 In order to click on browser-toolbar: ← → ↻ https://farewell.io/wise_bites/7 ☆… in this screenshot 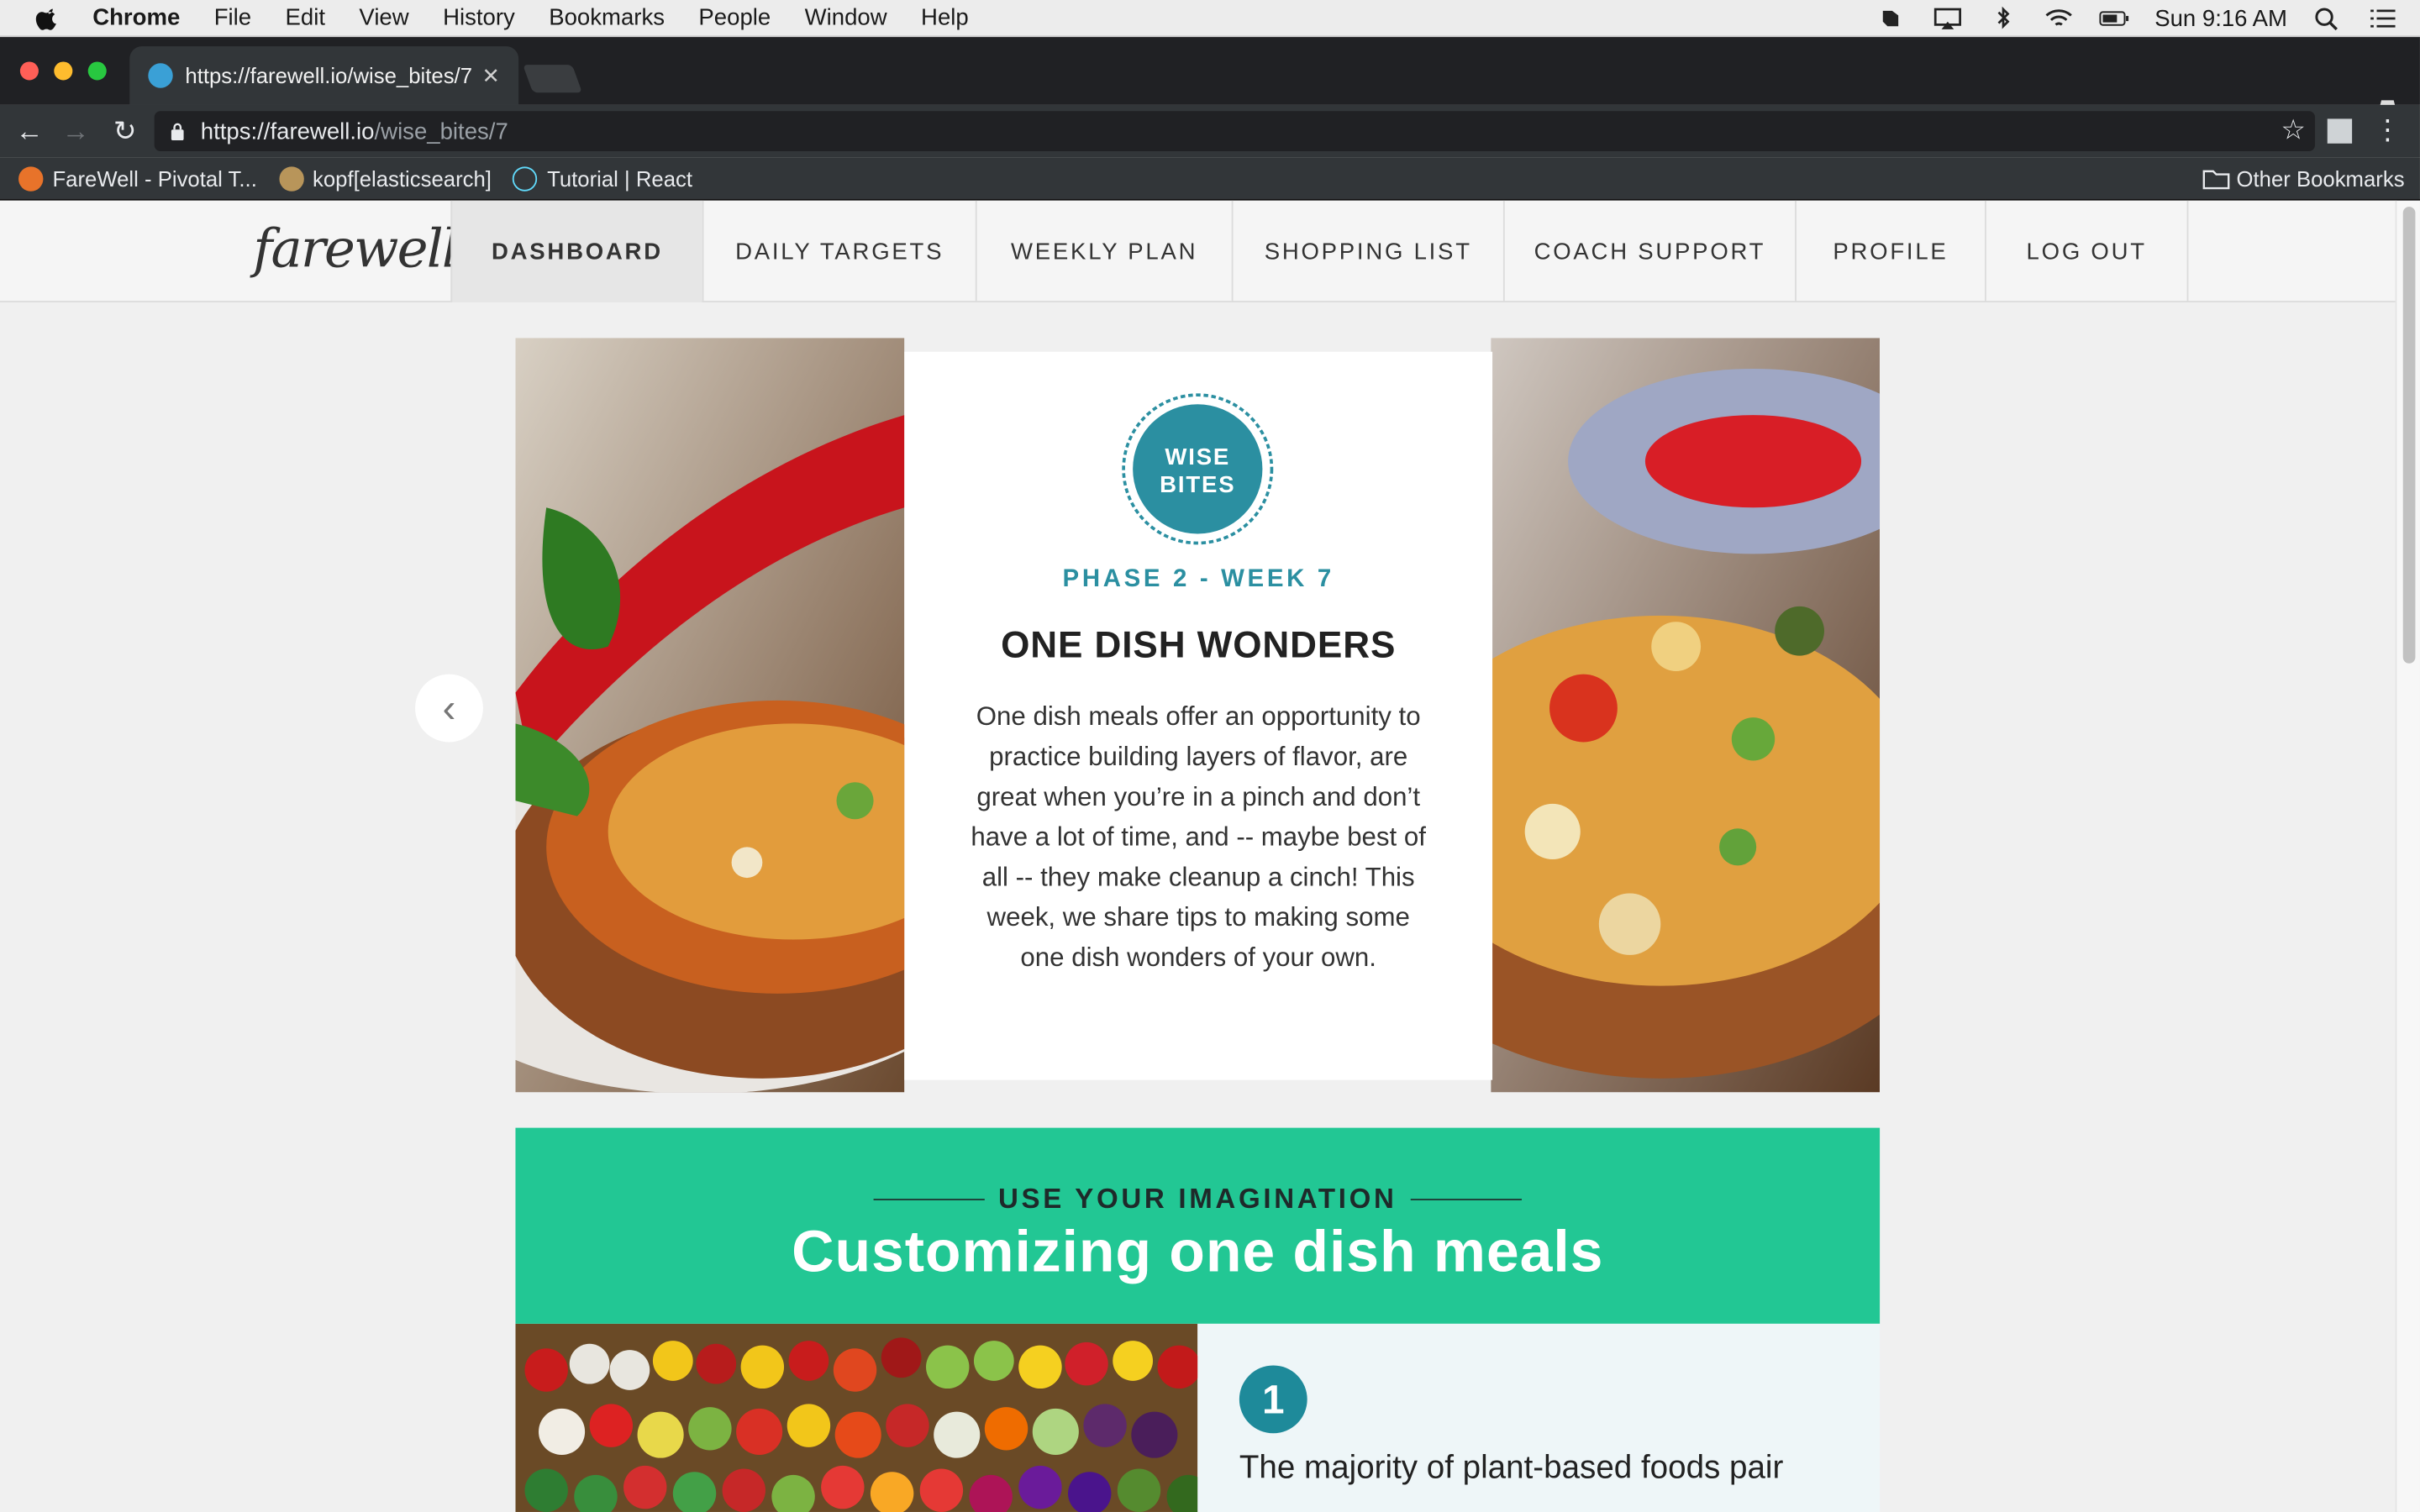, I will do `click(1210, 131)`.